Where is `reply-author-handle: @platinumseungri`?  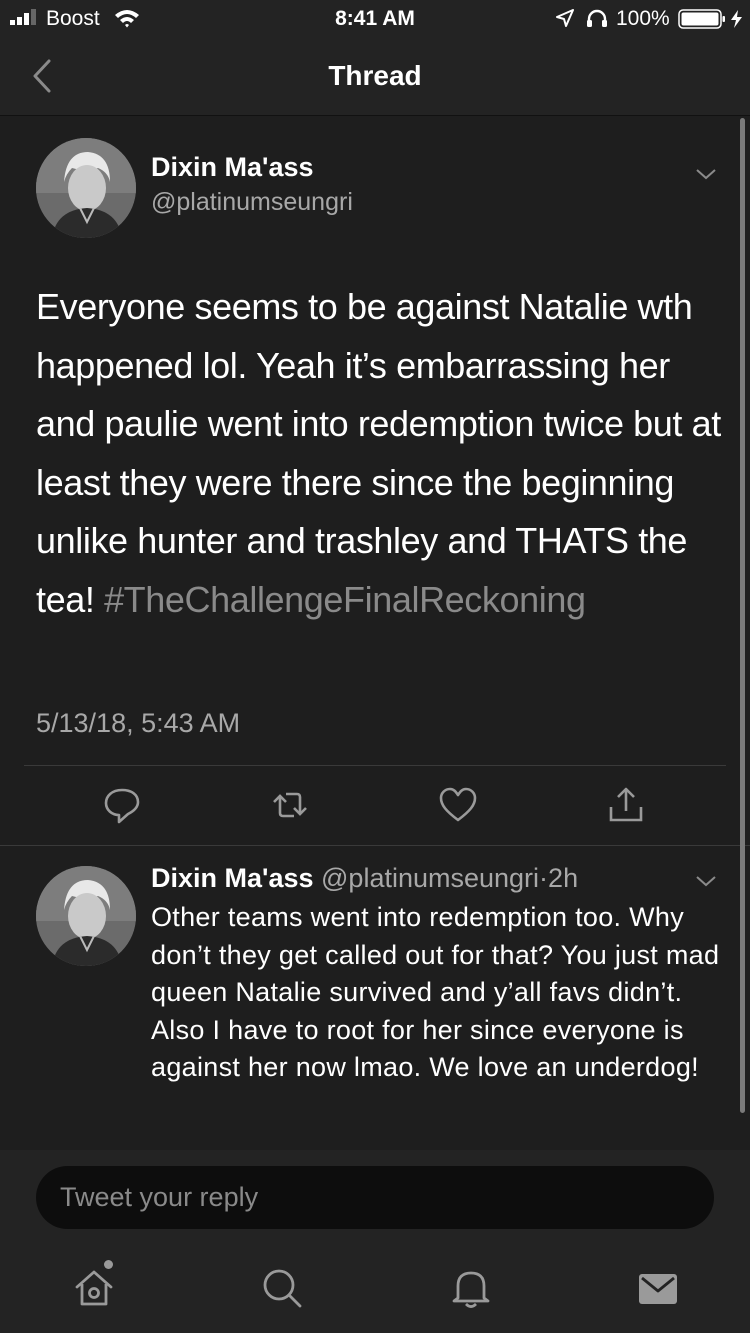 reply-author-handle: @platinumseungri is located at coordinates (430, 878).